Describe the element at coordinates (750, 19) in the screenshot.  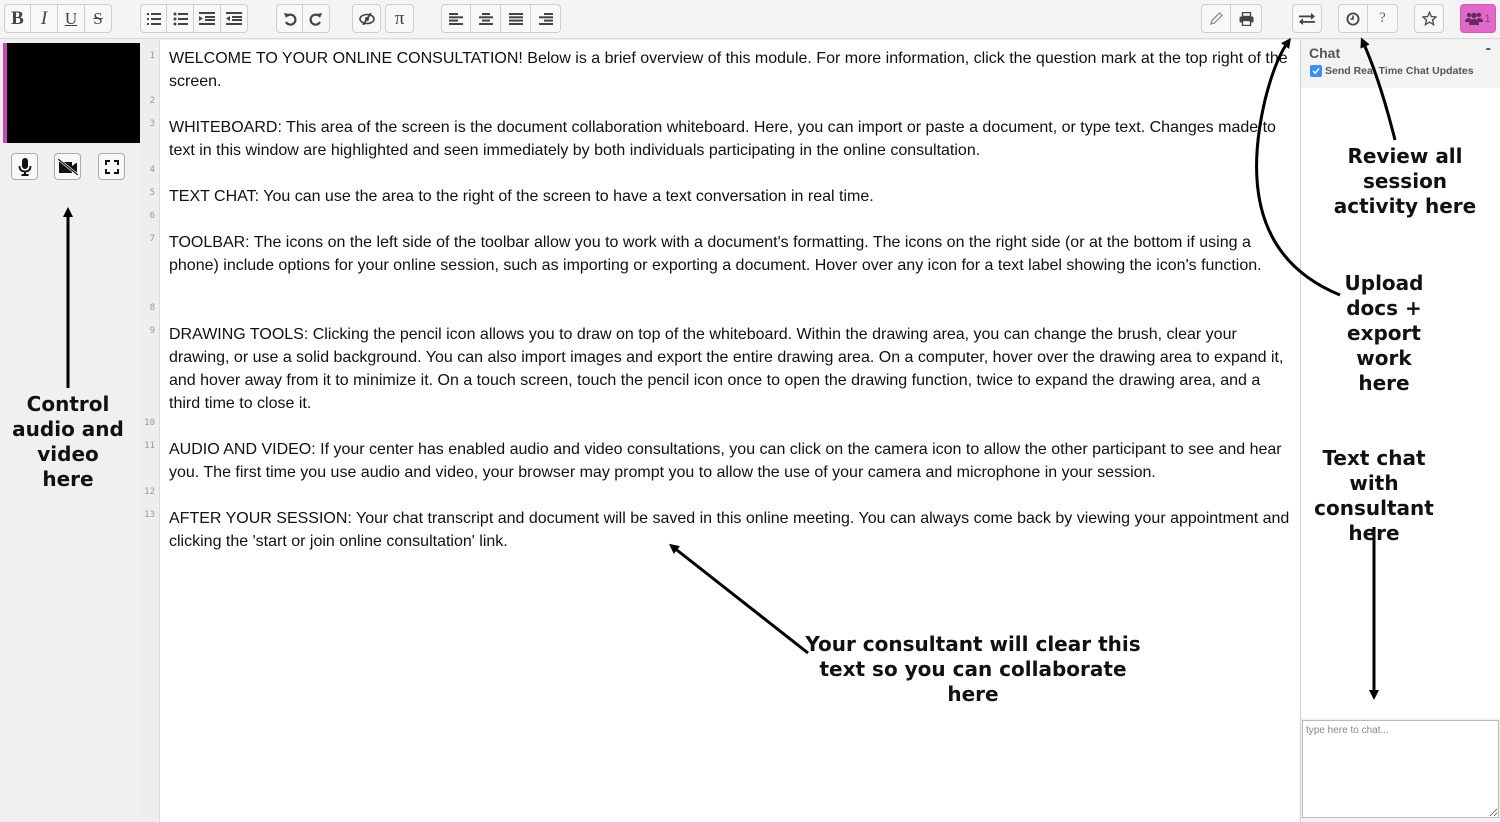
I see `toolbar: B I U S π ? 1` at that location.